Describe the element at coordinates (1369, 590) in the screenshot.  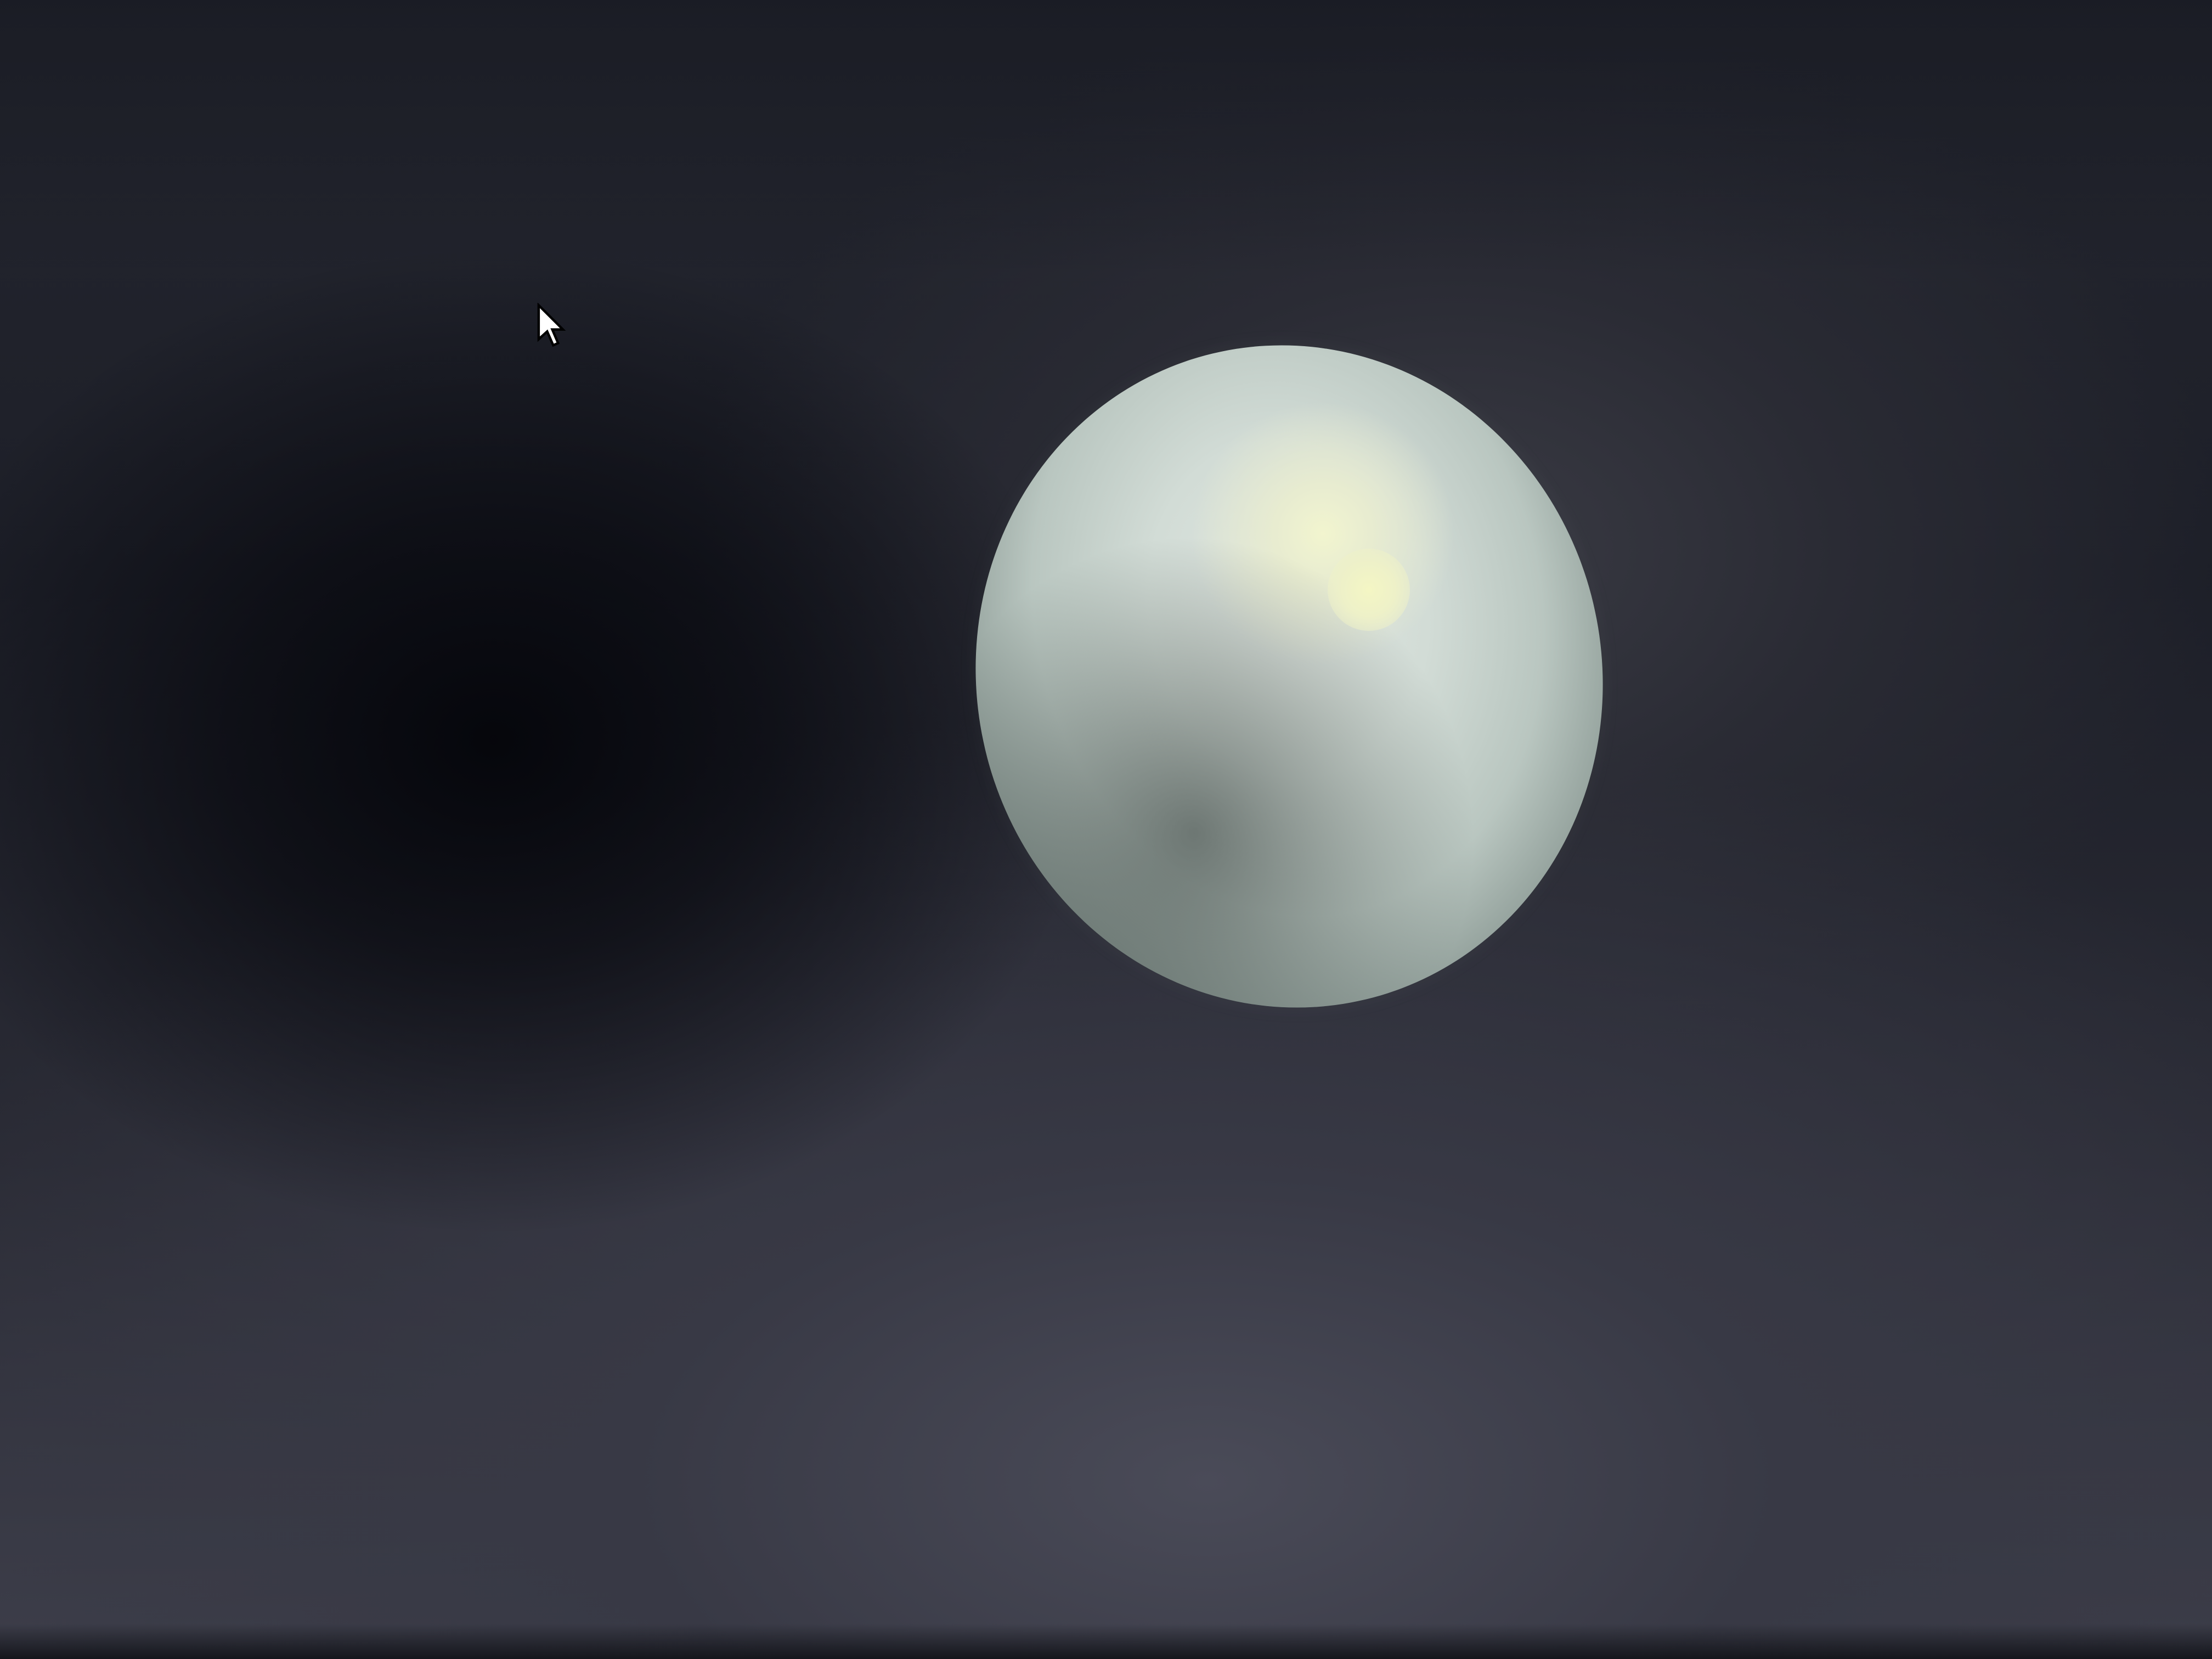
I see `specular-highlight` at that location.